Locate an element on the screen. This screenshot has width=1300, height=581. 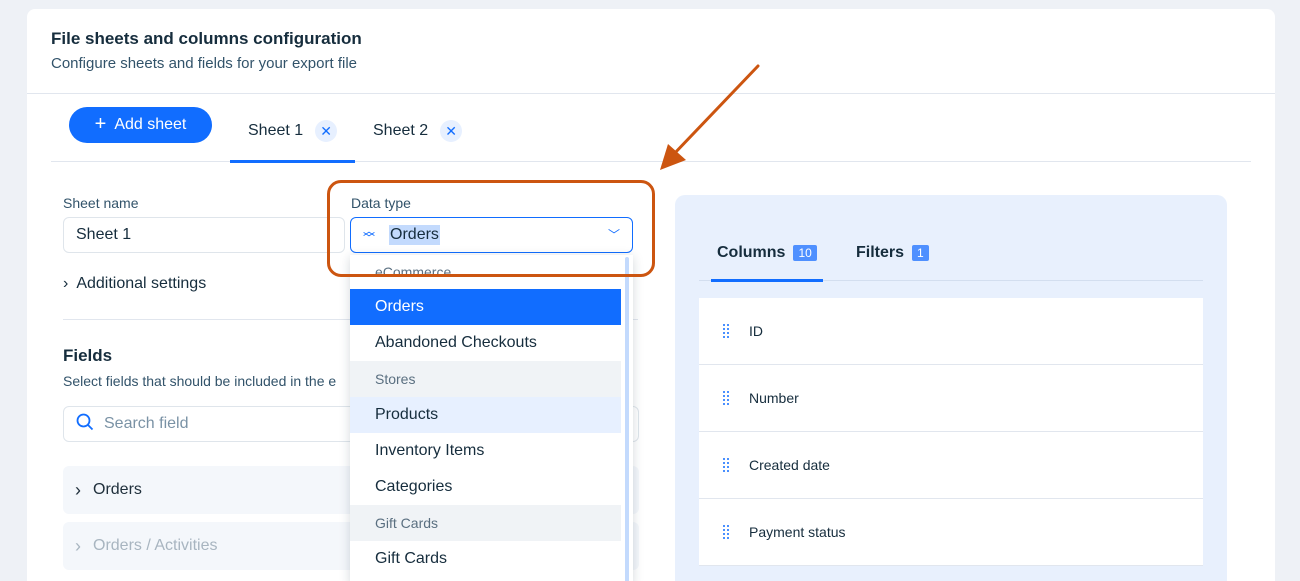
list-item: Payment status is located at coordinates (951, 532).